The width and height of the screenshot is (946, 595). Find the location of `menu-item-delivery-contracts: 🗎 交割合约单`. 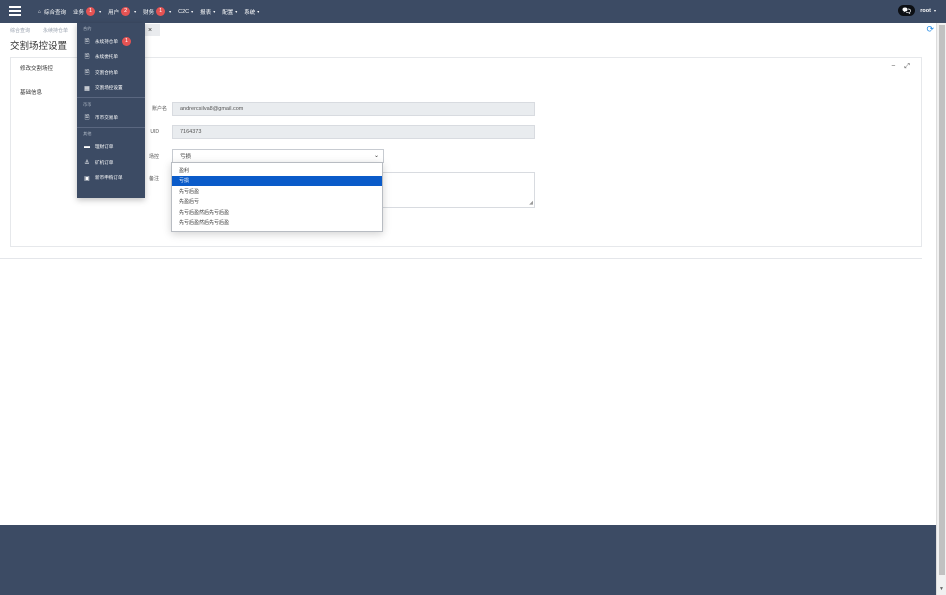

menu-item-delivery-contracts: 🗎 交割合约单 is located at coordinates (111, 73).